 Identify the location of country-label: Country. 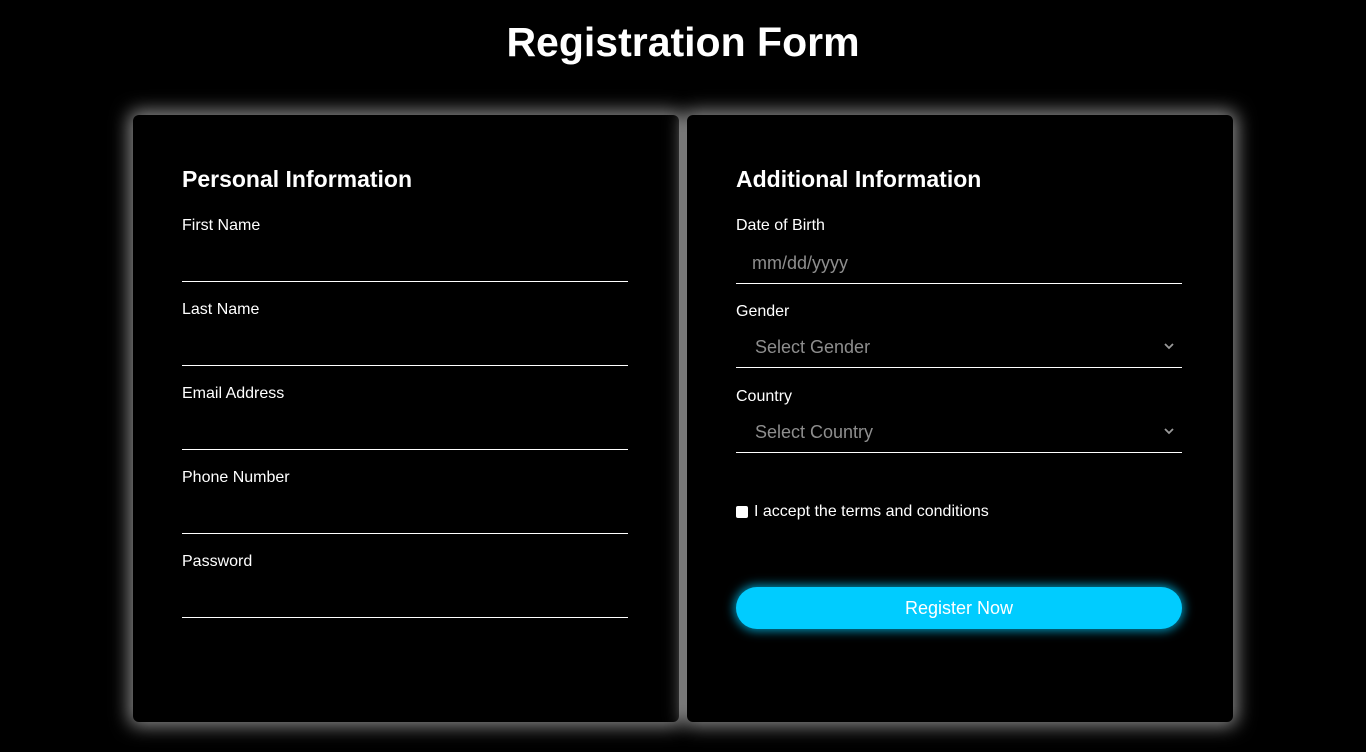
(764, 396).